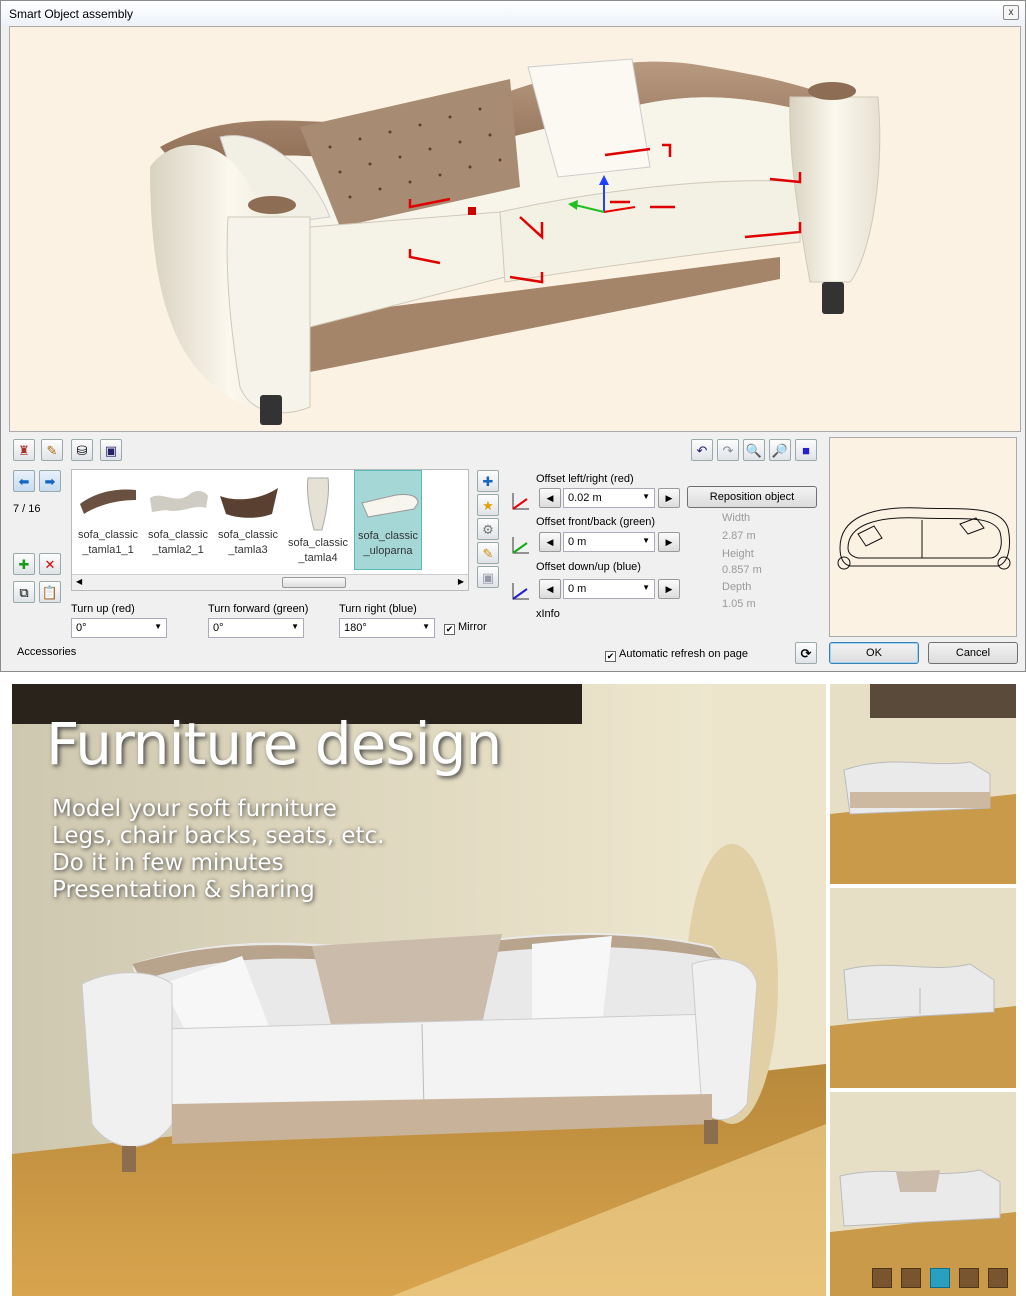  Describe the element at coordinates (596, 522) in the screenshot. I see `offset-fb-label: Offset front/back (green)` at that location.